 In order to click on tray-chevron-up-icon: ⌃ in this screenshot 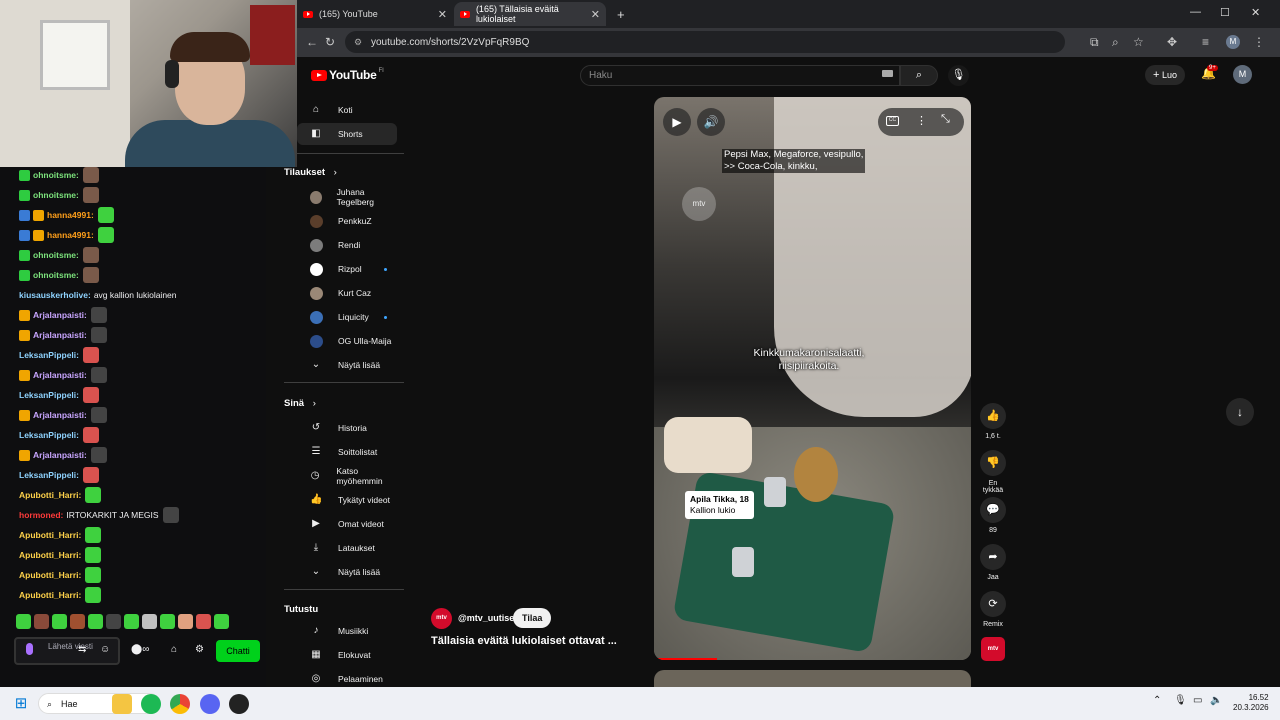, I will do `click(1157, 700)`.